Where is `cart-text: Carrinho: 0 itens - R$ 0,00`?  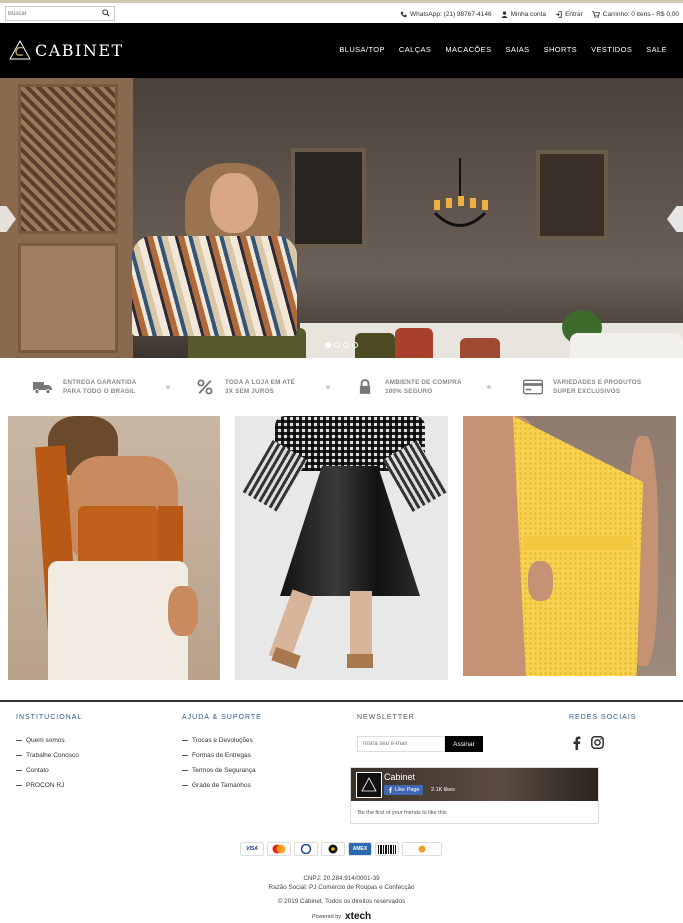
cart-text: Carrinho: 0 itens - R$ 0,00 is located at coordinates (640, 14).